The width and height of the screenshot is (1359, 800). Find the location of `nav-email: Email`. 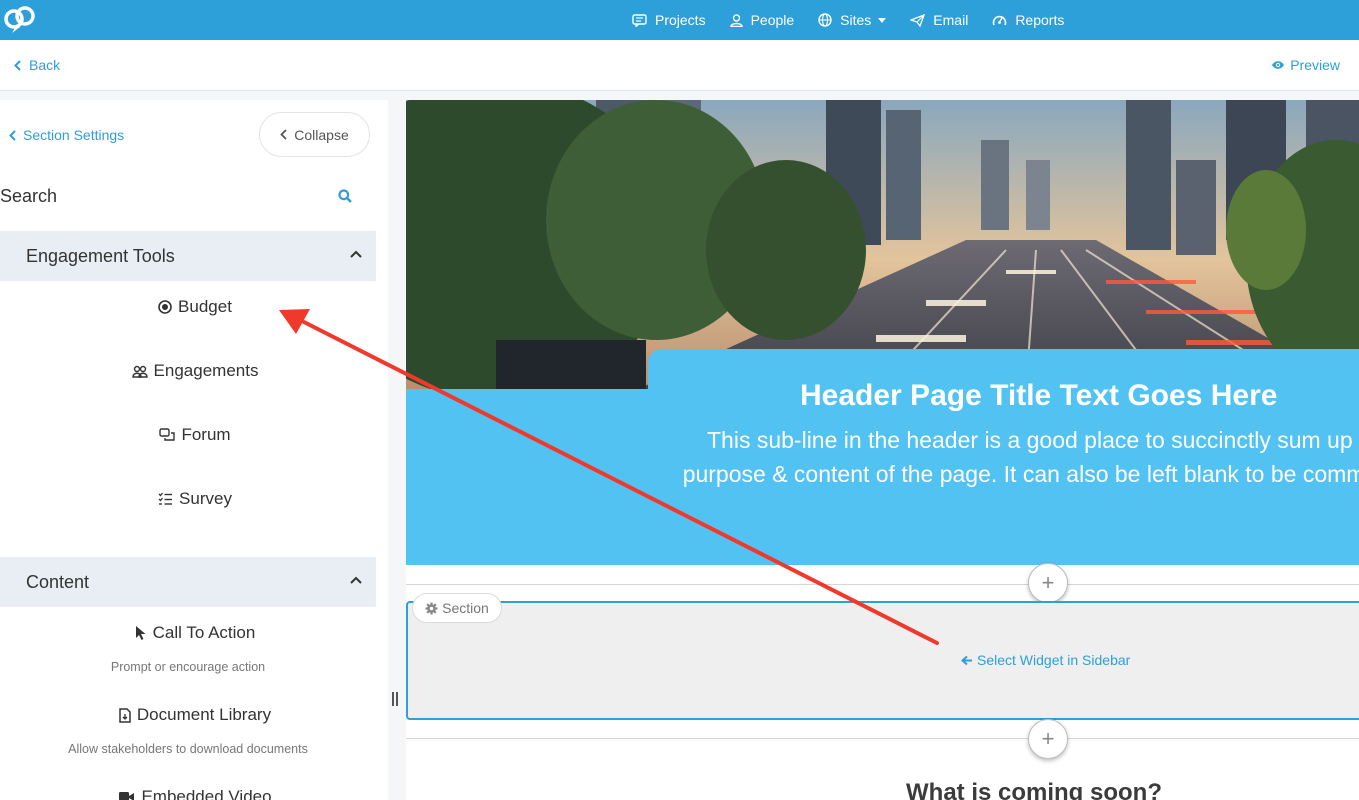

nav-email: Email is located at coordinates (939, 20).